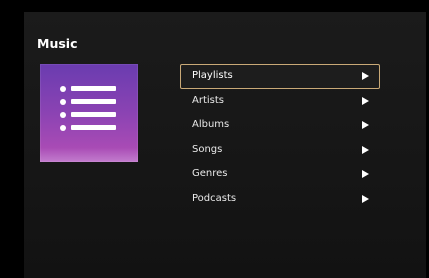  Describe the element at coordinates (57, 43) in the screenshot. I see `page-title: Music` at that location.